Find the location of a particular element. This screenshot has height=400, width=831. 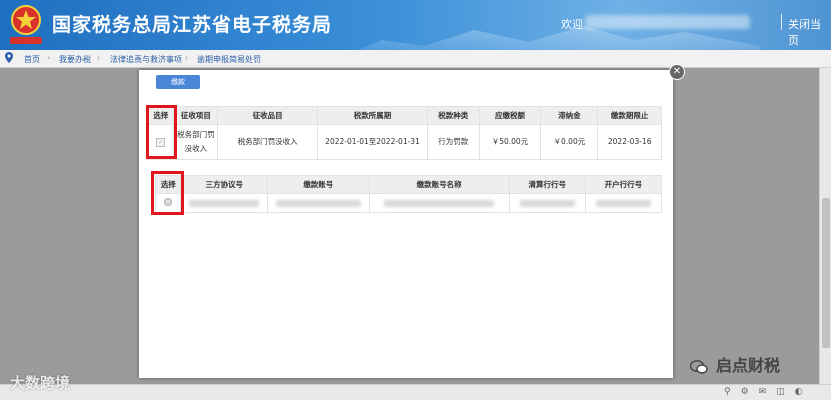

table-header-row: 选择 三方协议号 缴款账号 缴款账号名称 清算行行号 开户行行号 is located at coordinates (408, 184).